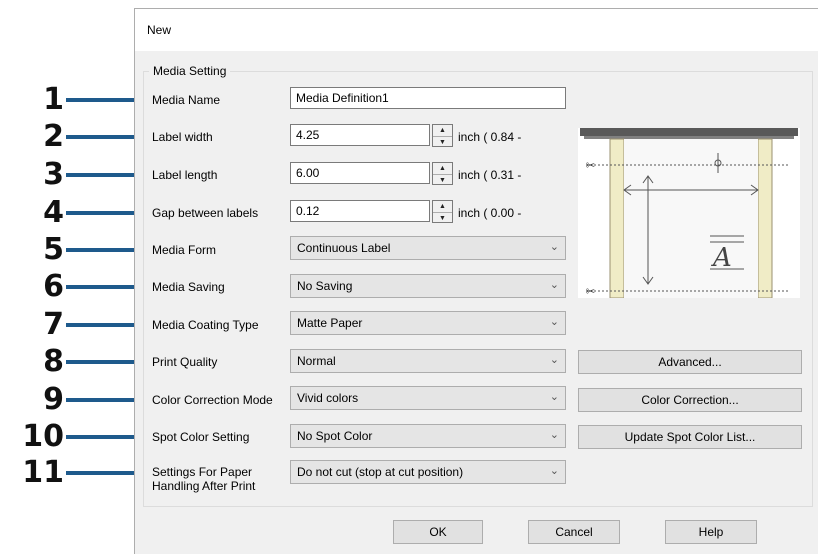  Describe the element at coordinates (490, 175) in the screenshot. I see `label-length-unit: inch ( 0.31 -` at that location.